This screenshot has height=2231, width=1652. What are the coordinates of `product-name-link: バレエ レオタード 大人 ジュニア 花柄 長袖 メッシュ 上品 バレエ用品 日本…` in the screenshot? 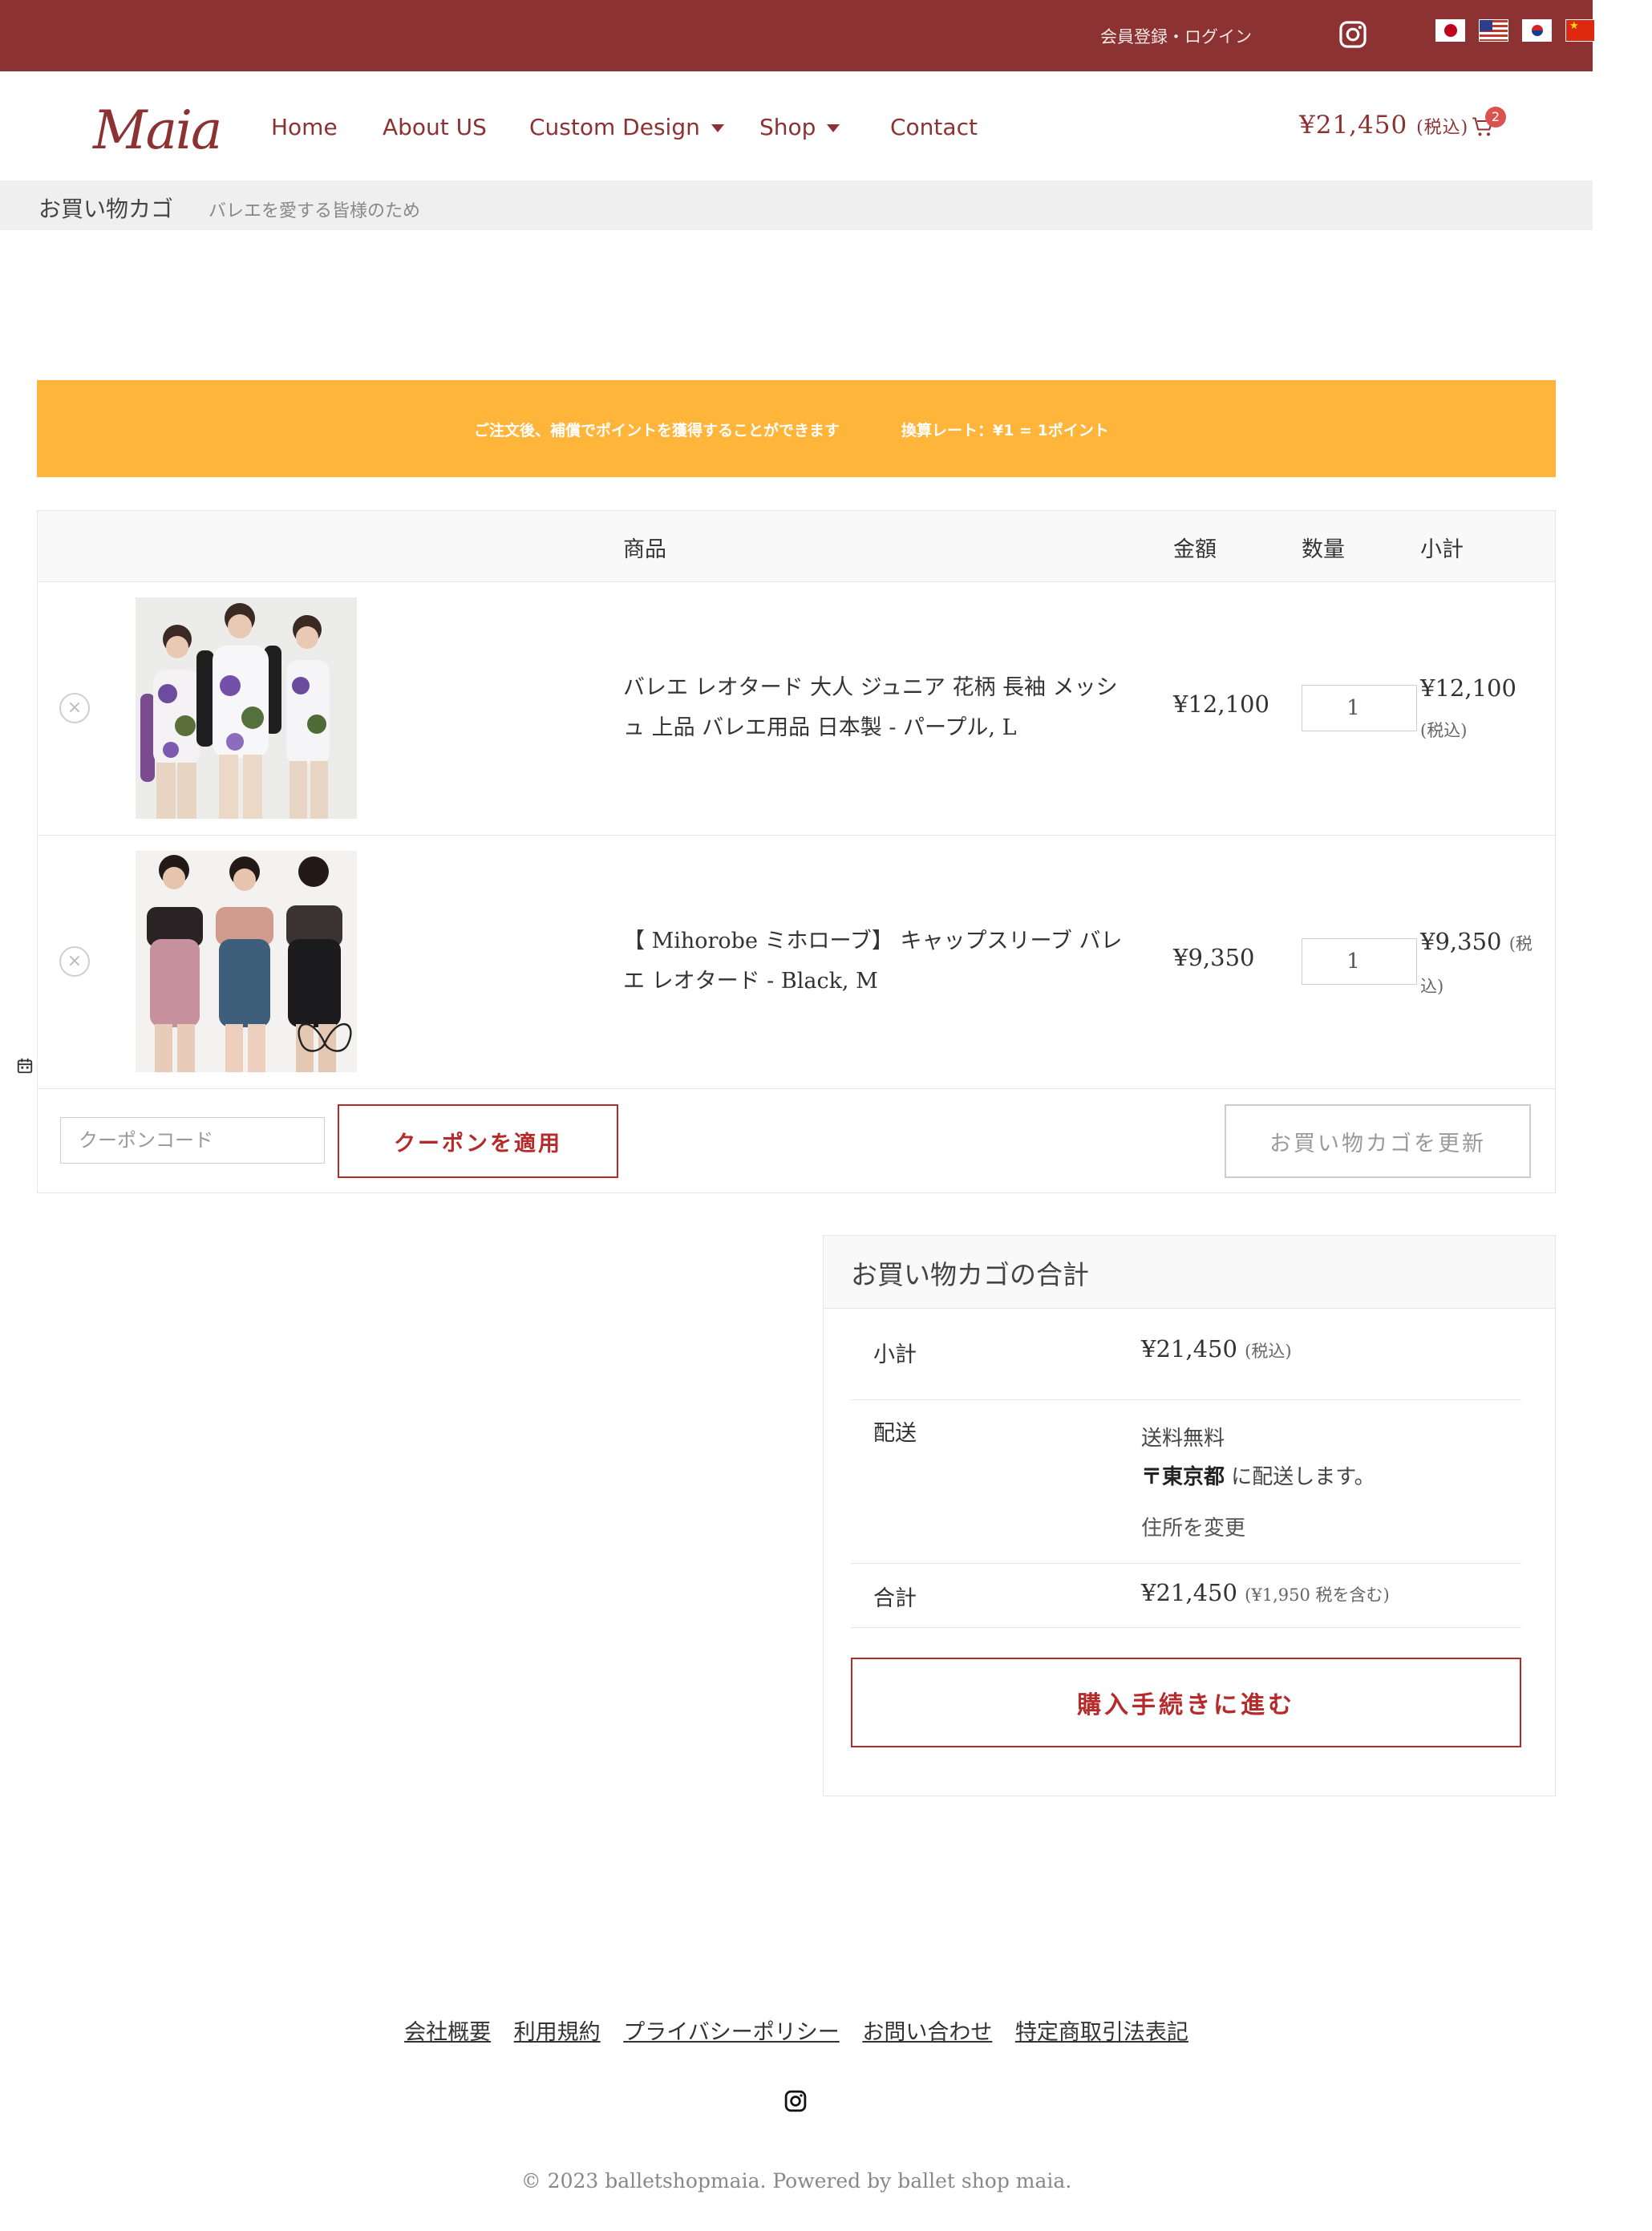 It's located at (879, 708).